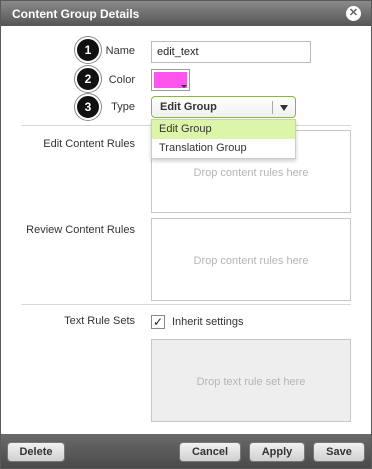 Image resolution: width=372 pixels, height=469 pixels. What do you see at coordinates (223, 148) in the screenshot?
I see `type-option-translation-group: Translation Group` at bounding box center [223, 148].